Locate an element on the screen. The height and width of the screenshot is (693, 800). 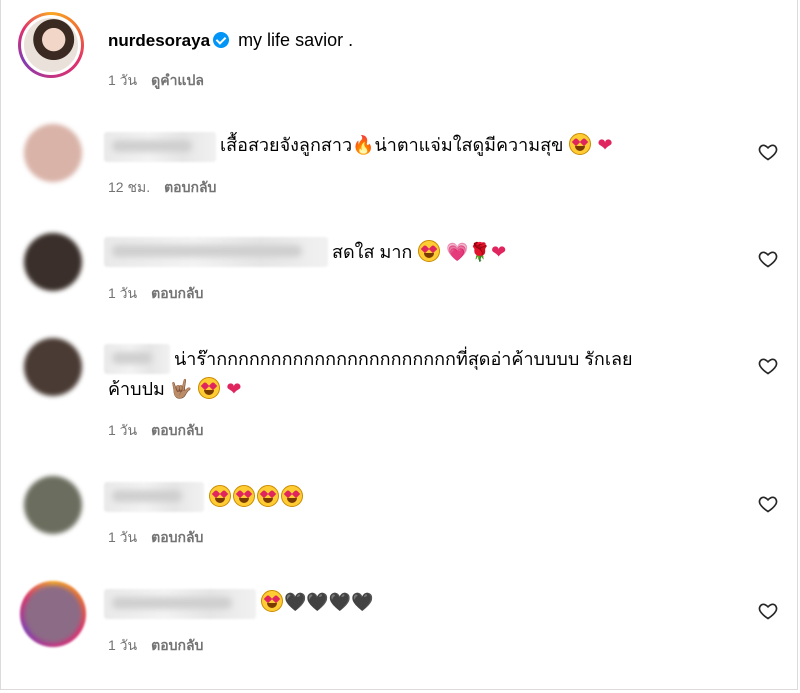
story-ring is located at coordinates (51, 45).